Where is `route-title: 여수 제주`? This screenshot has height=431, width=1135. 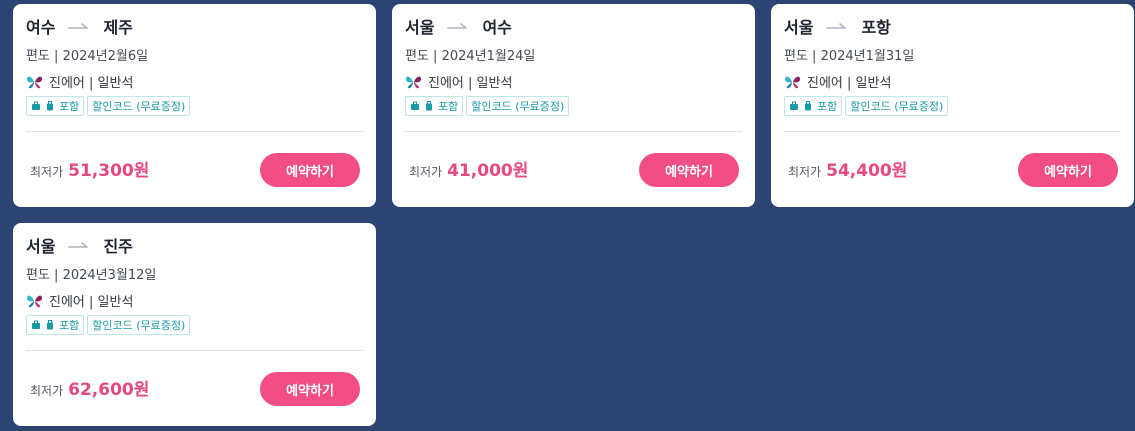 route-title: 여수 제주 is located at coordinates (79, 26).